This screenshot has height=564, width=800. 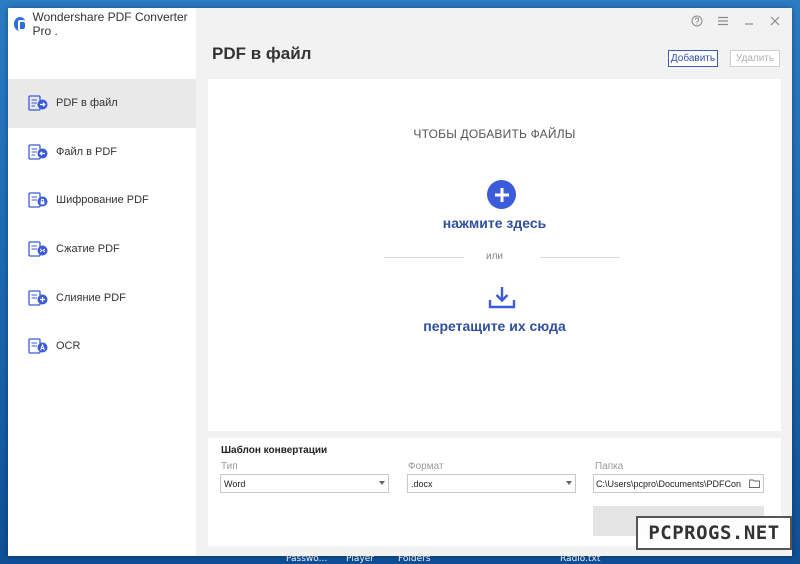 What do you see at coordinates (494, 223) in the screenshot?
I see `click-here-link: нажмите здесь` at bounding box center [494, 223].